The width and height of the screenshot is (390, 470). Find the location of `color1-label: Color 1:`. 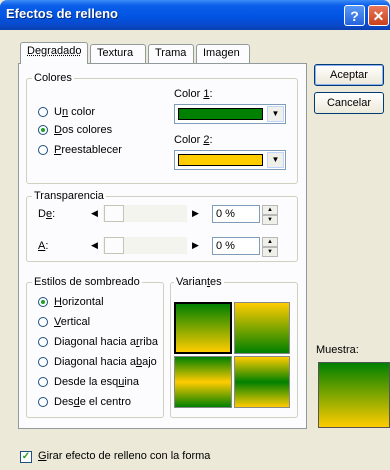

color1-label: Color 1: is located at coordinates (193, 94).